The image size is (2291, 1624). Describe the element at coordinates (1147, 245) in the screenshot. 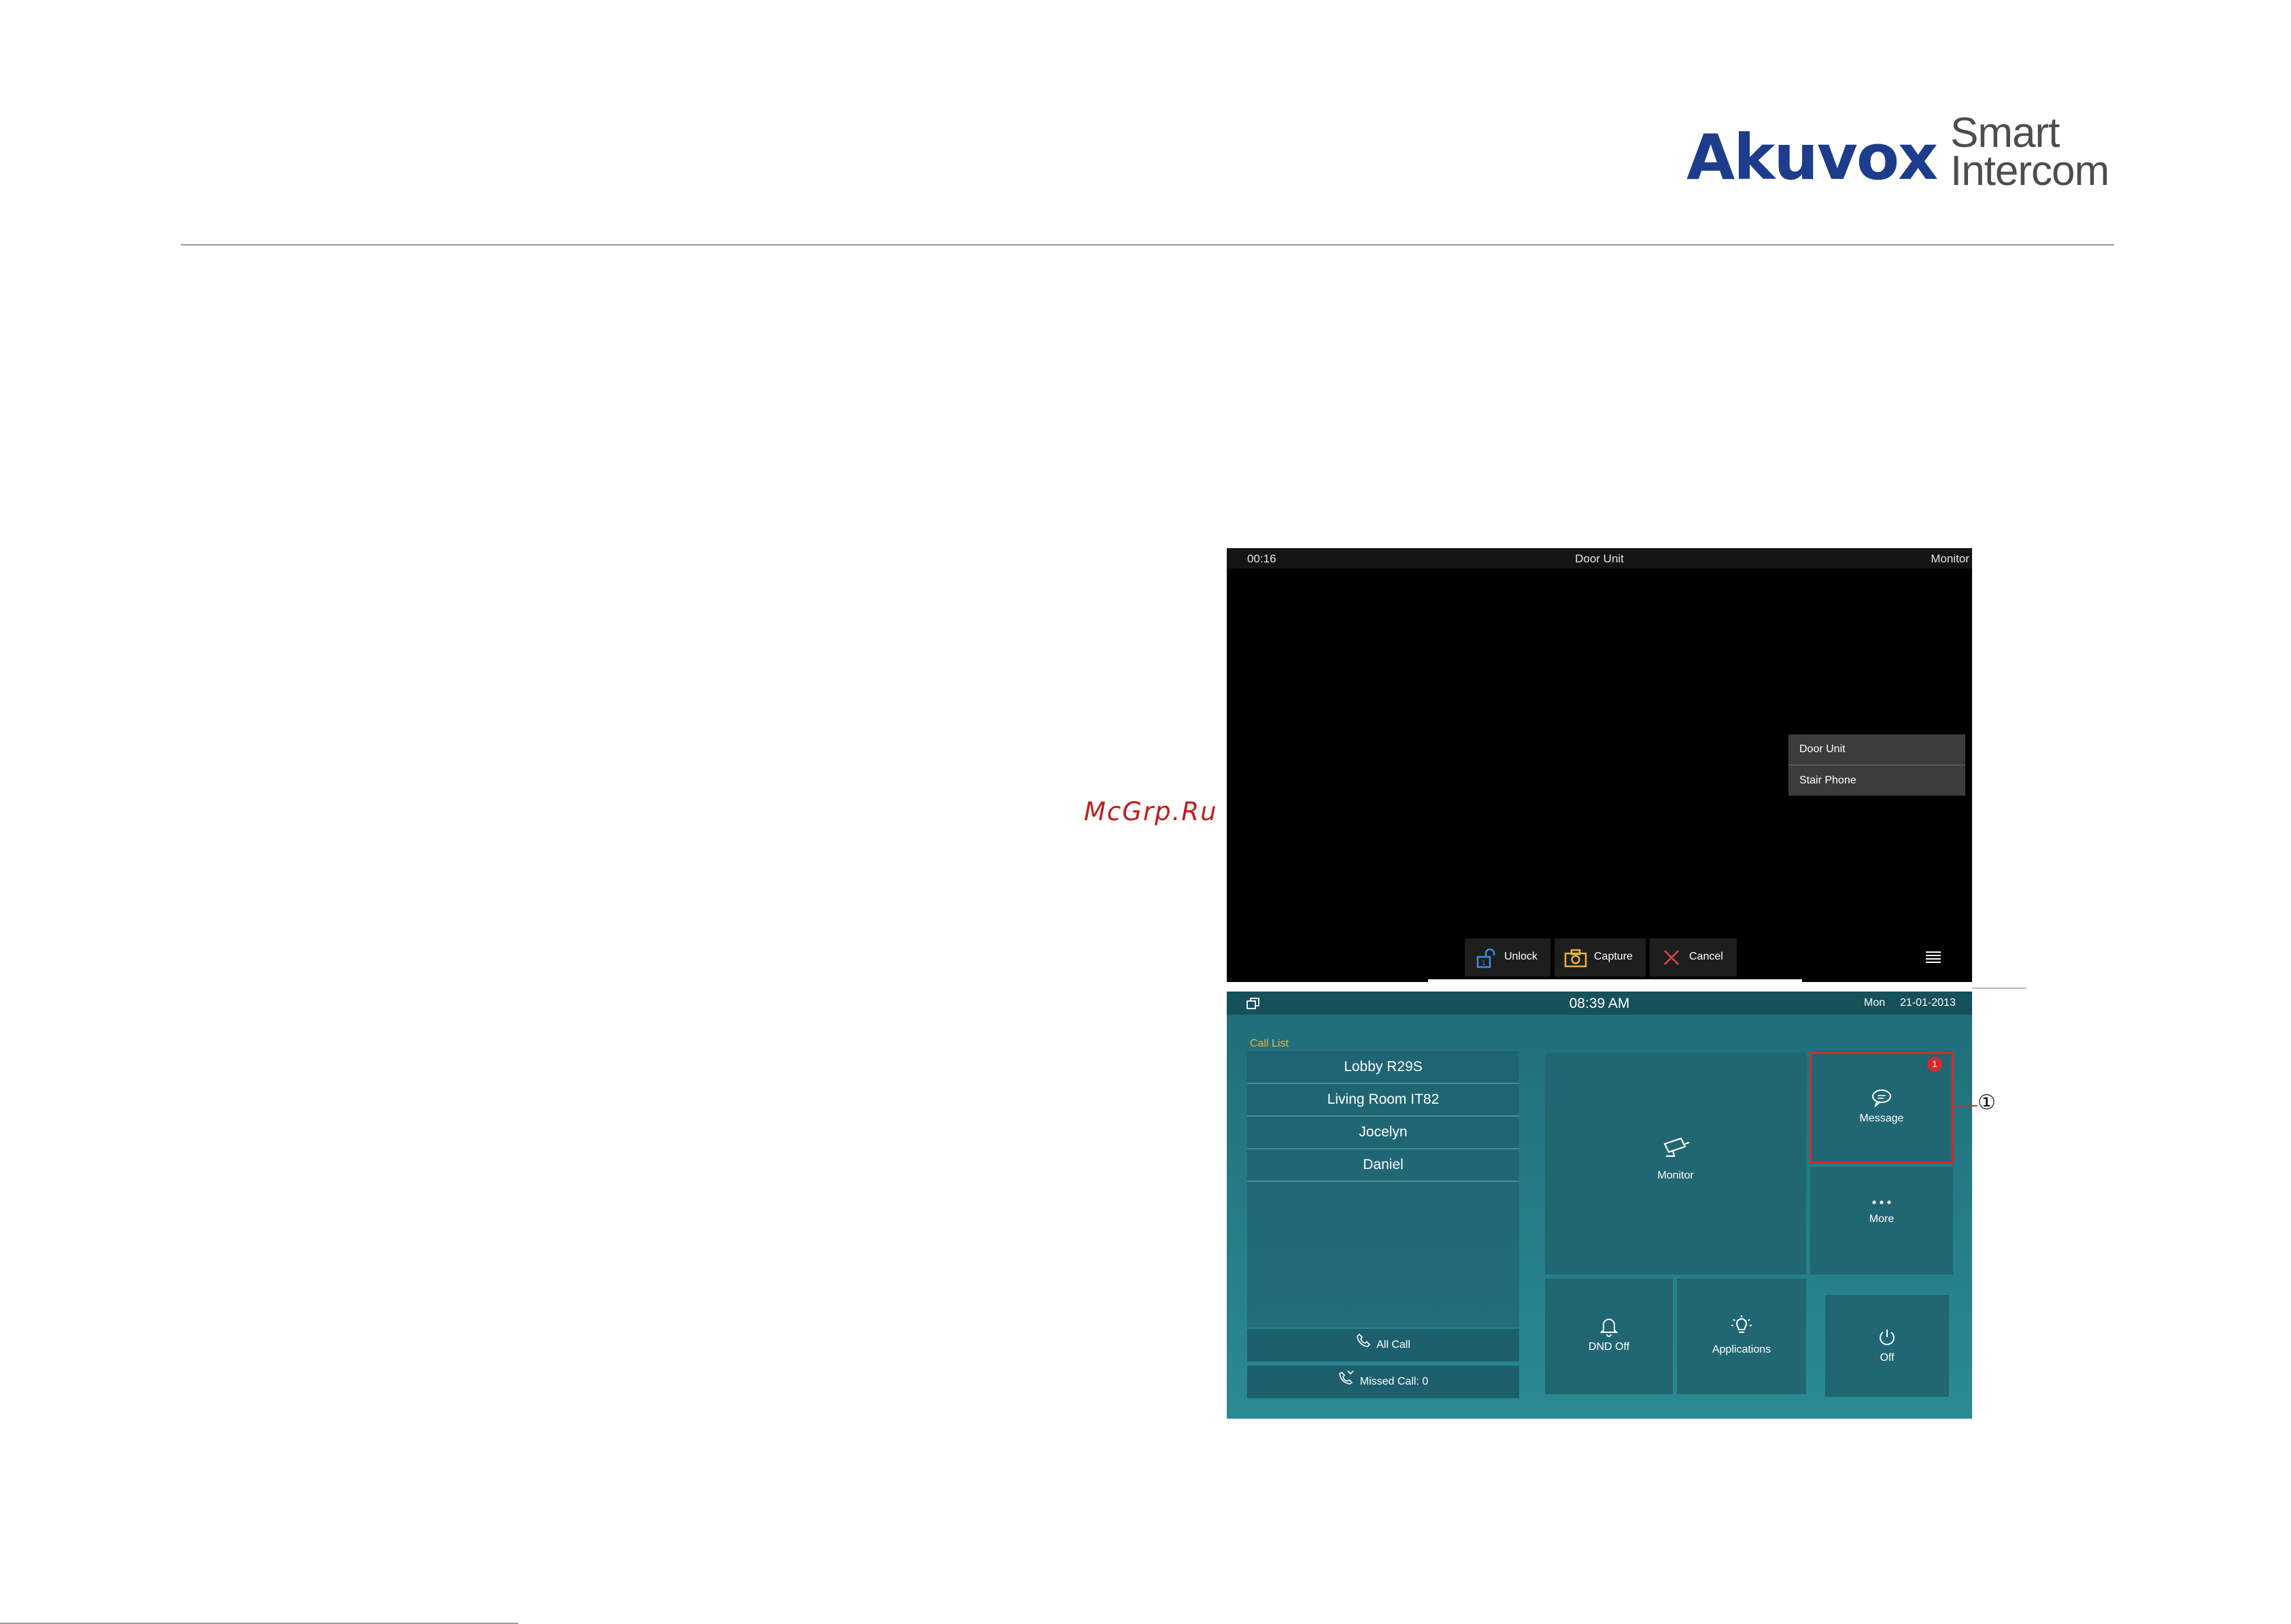

I see `header-divider` at that location.